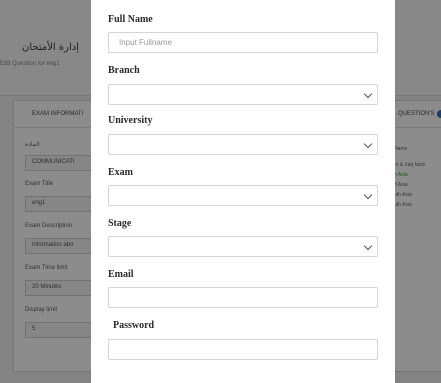 The width and height of the screenshot is (441, 383). Describe the element at coordinates (145, 42) in the screenshot. I see `full-name-placeholder: Input Fullname` at that location.